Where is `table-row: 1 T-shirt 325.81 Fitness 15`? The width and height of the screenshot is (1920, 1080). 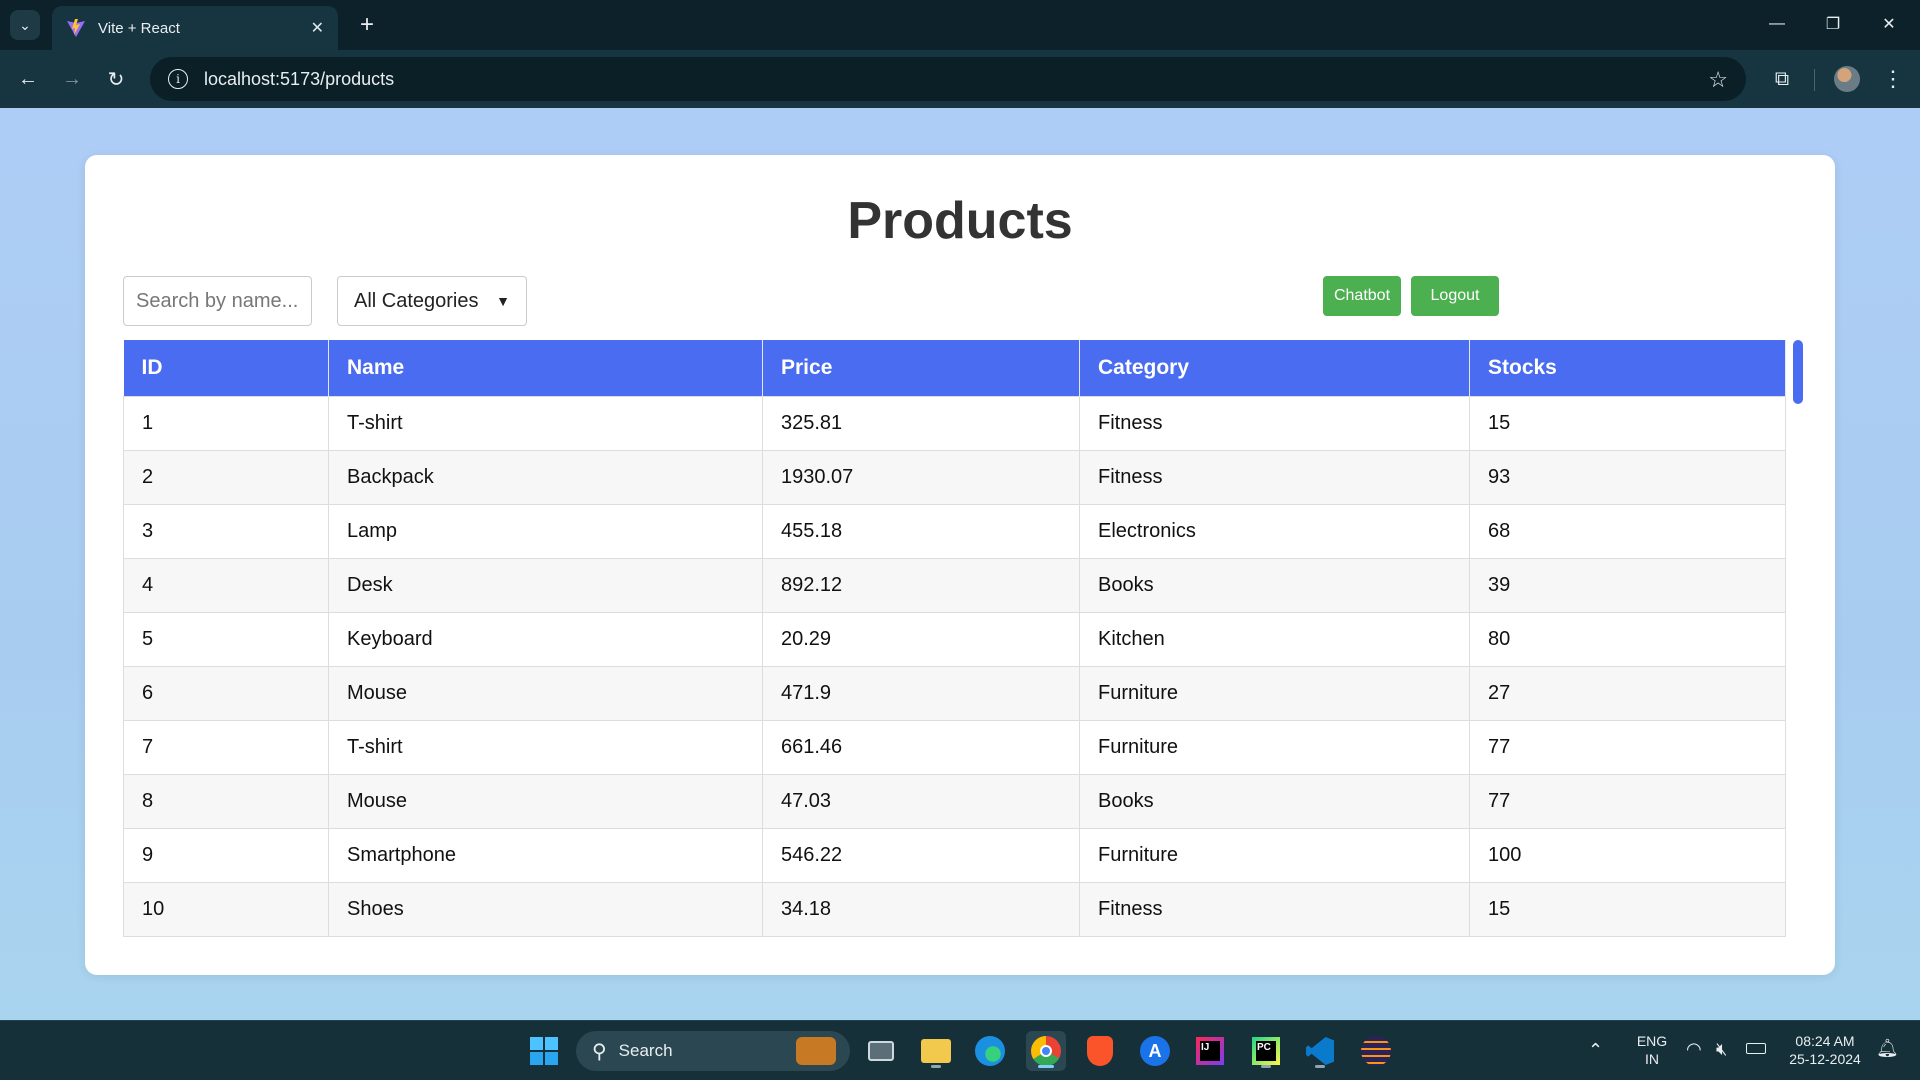 table-row: 1 T-shirt 325.81 Fitness 15 is located at coordinates (954, 423).